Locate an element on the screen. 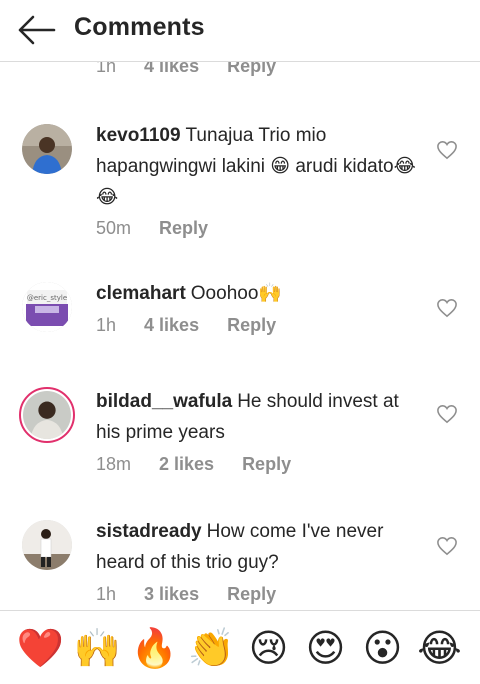  back-button is located at coordinates (36, 30).